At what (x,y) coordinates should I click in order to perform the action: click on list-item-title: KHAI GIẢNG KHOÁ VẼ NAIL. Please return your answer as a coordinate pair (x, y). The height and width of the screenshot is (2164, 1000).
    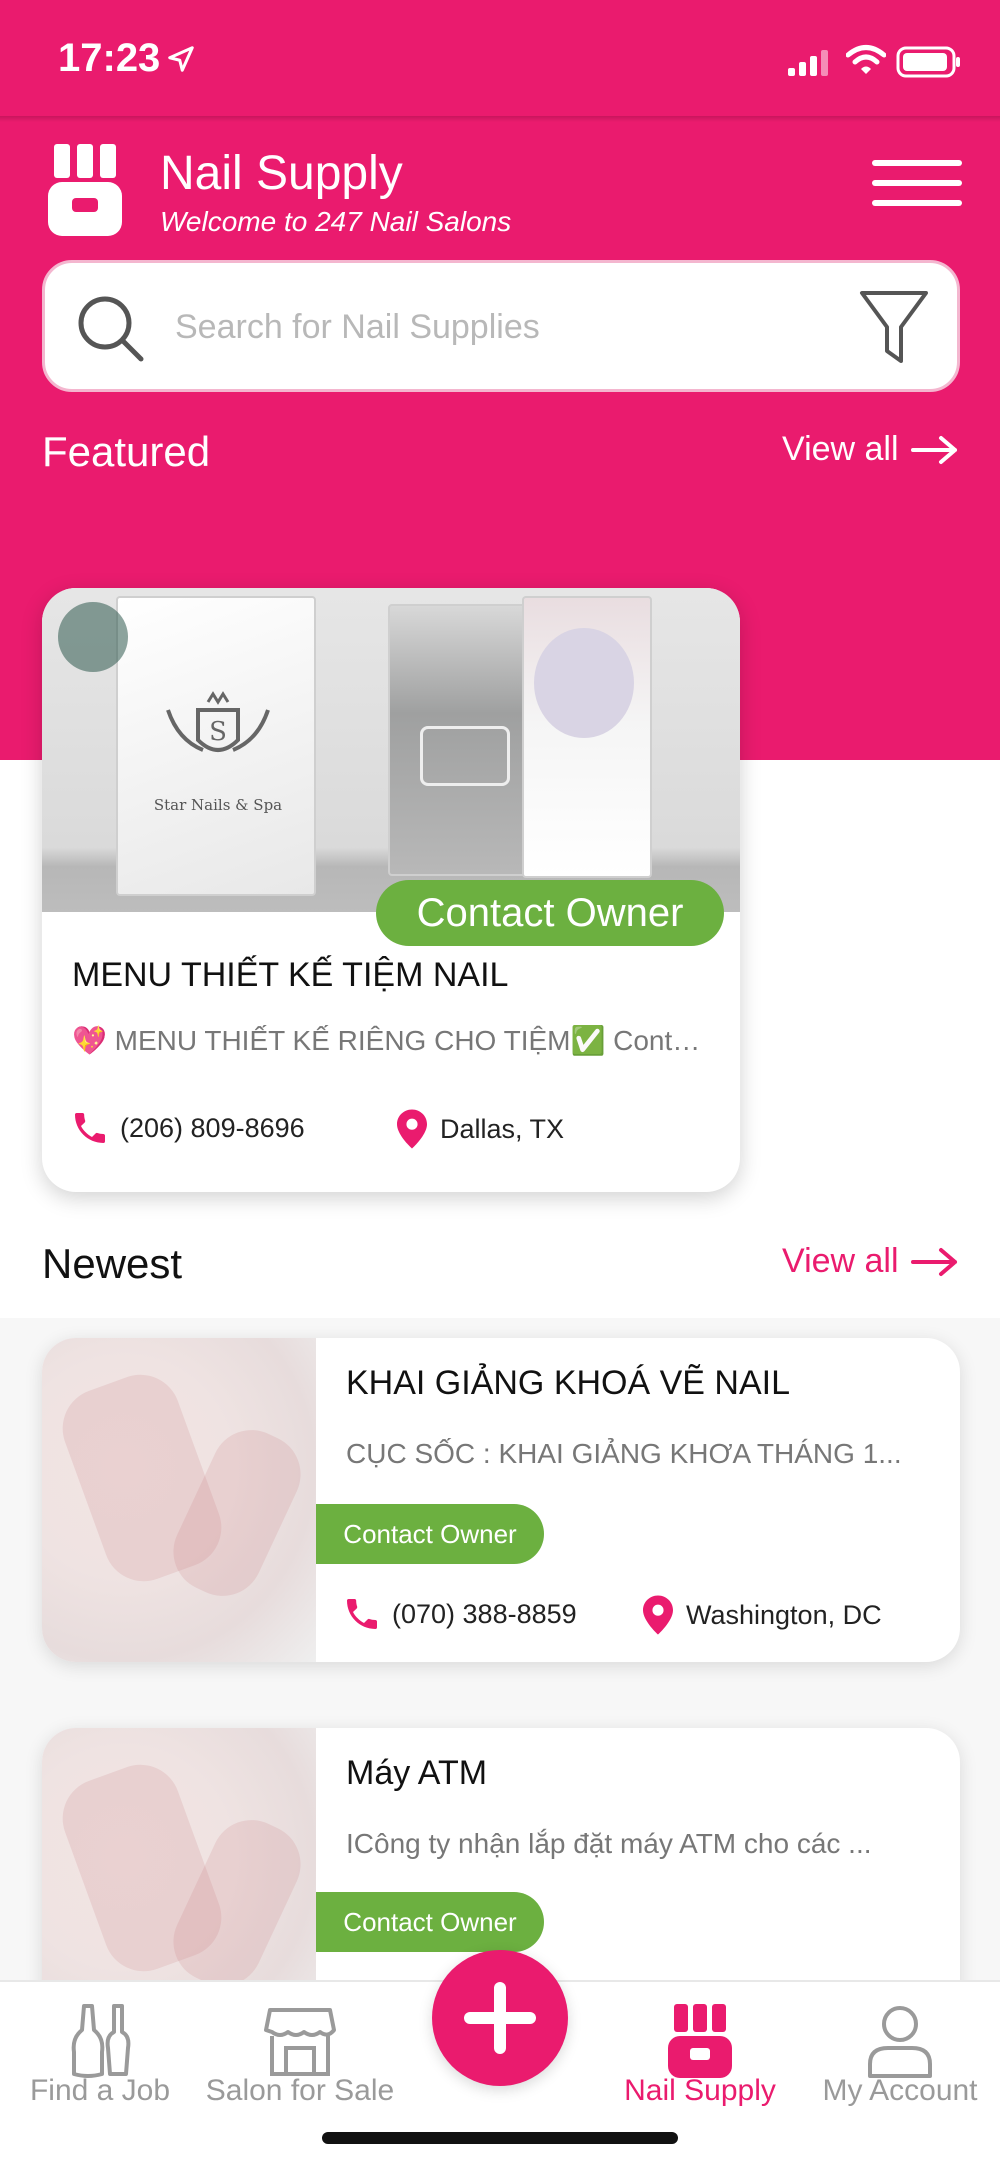
    Looking at the image, I should click on (568, 1383).